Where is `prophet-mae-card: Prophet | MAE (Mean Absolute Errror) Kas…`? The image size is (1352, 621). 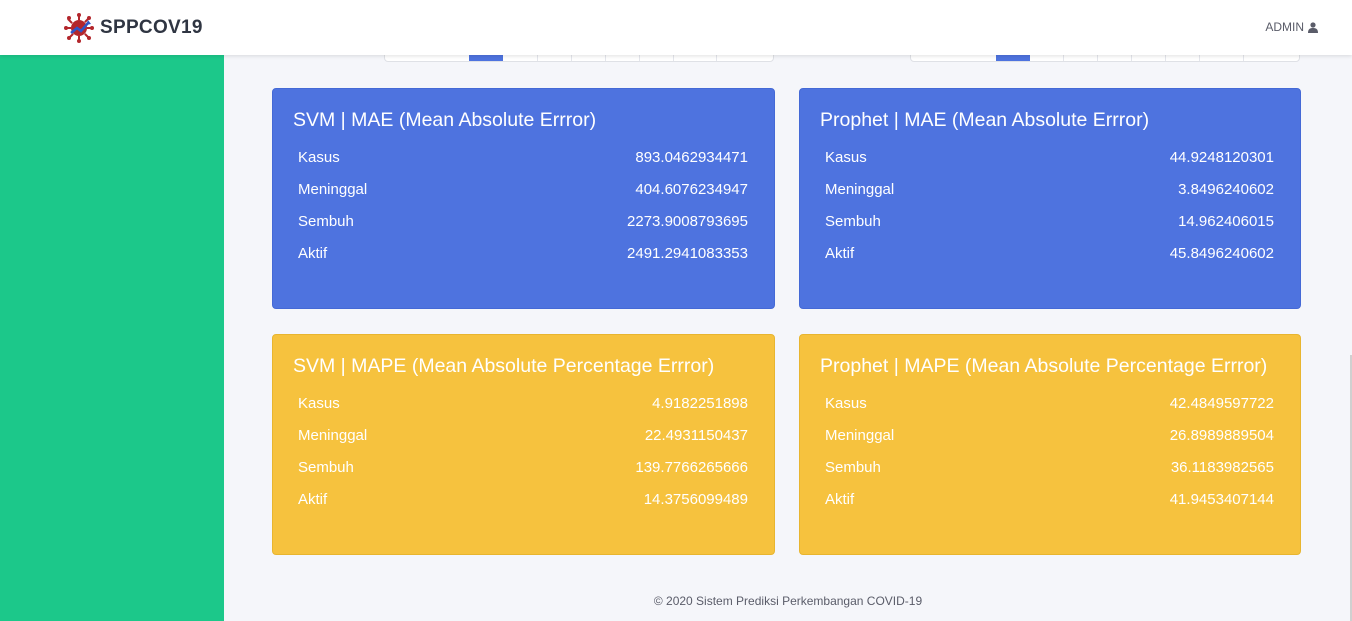
prophet-mae-card: Prophet | MAE (Mean Absolute Errror) Kas… is located at coordinates (1050, 198).